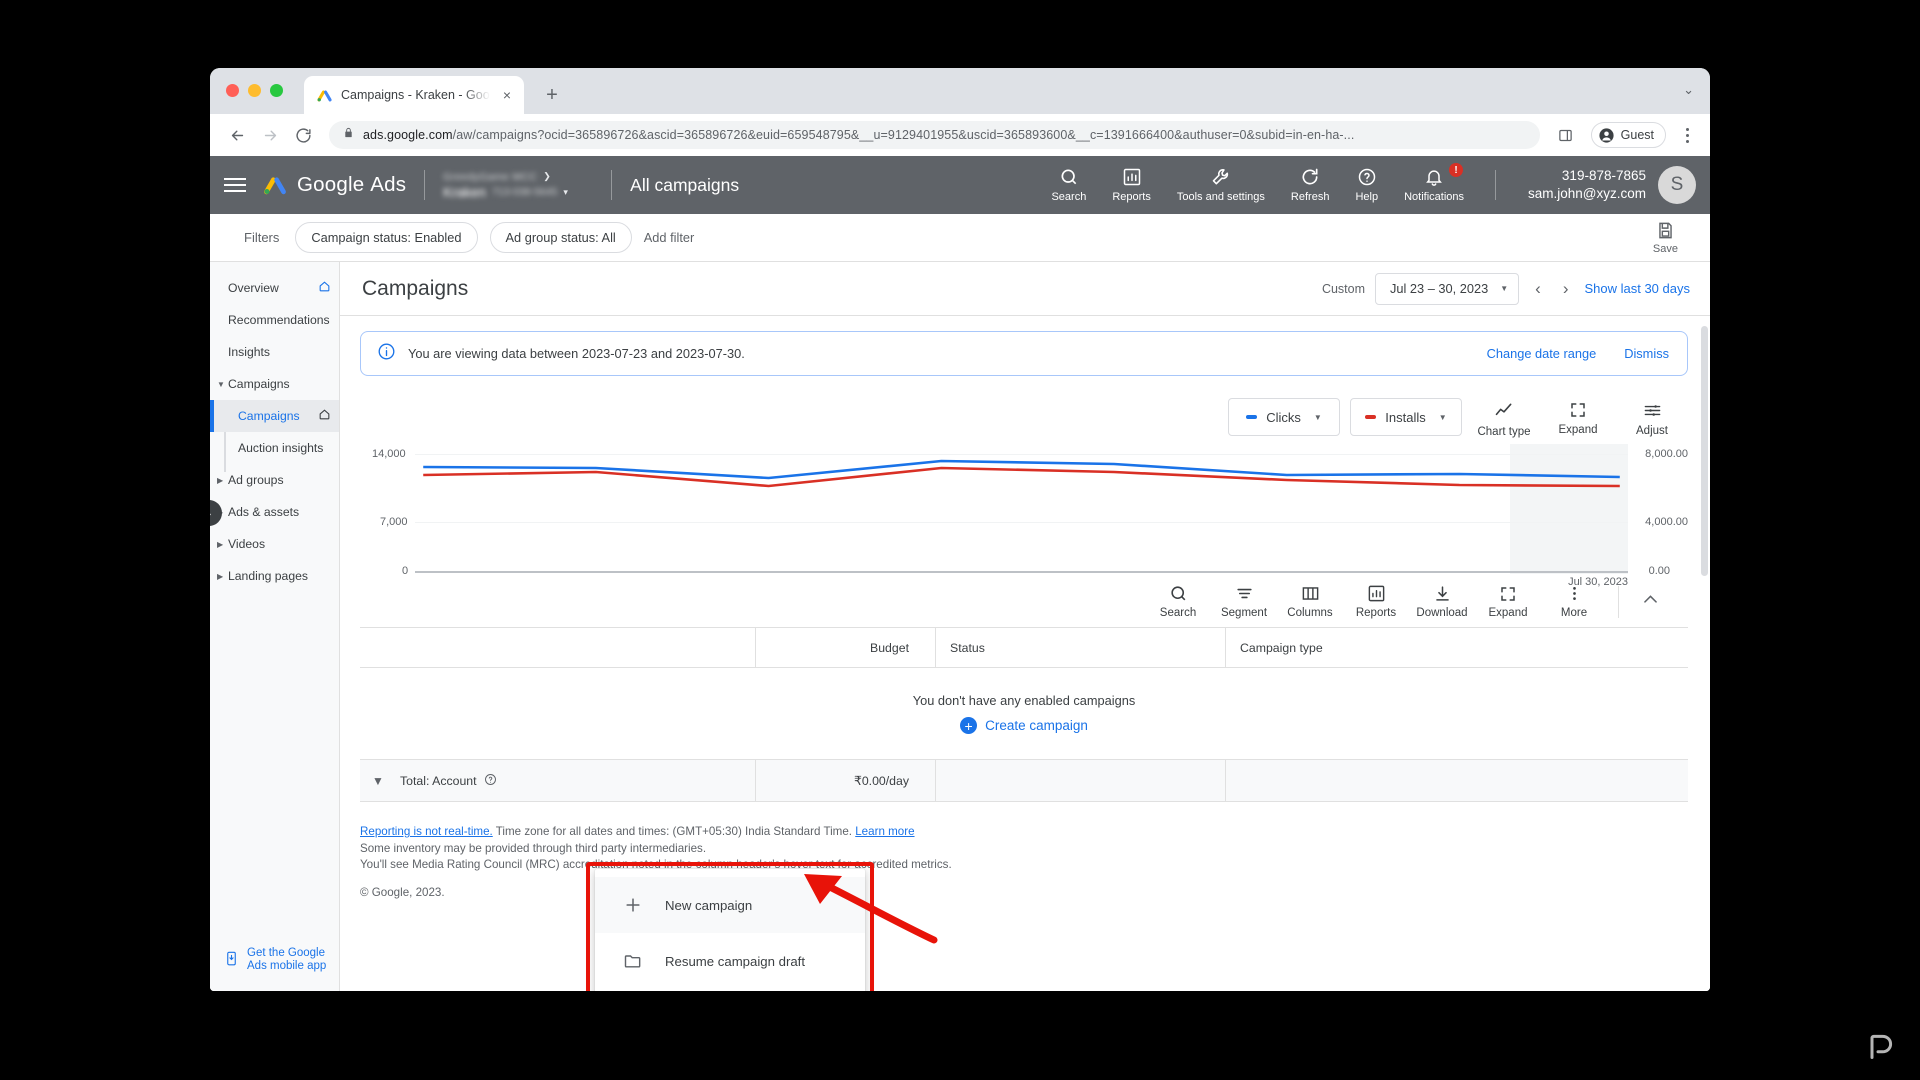 The height and width of the screenshot is (1080, 1920). What do you see at coordinates (1178, 613) in the screenshot?
I see `toolbar-label: Search` at bounding box center [1178, 613].